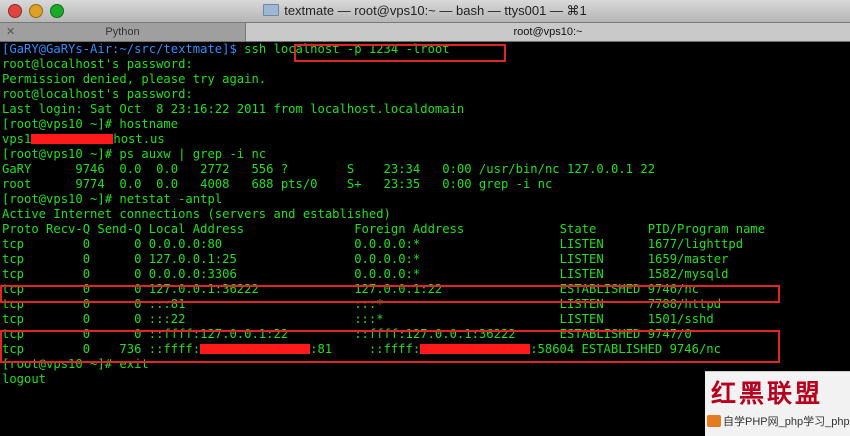  Describe the element at coordinates (10, 32) in the screenshot. I see `close-icon: ✕` at that location.